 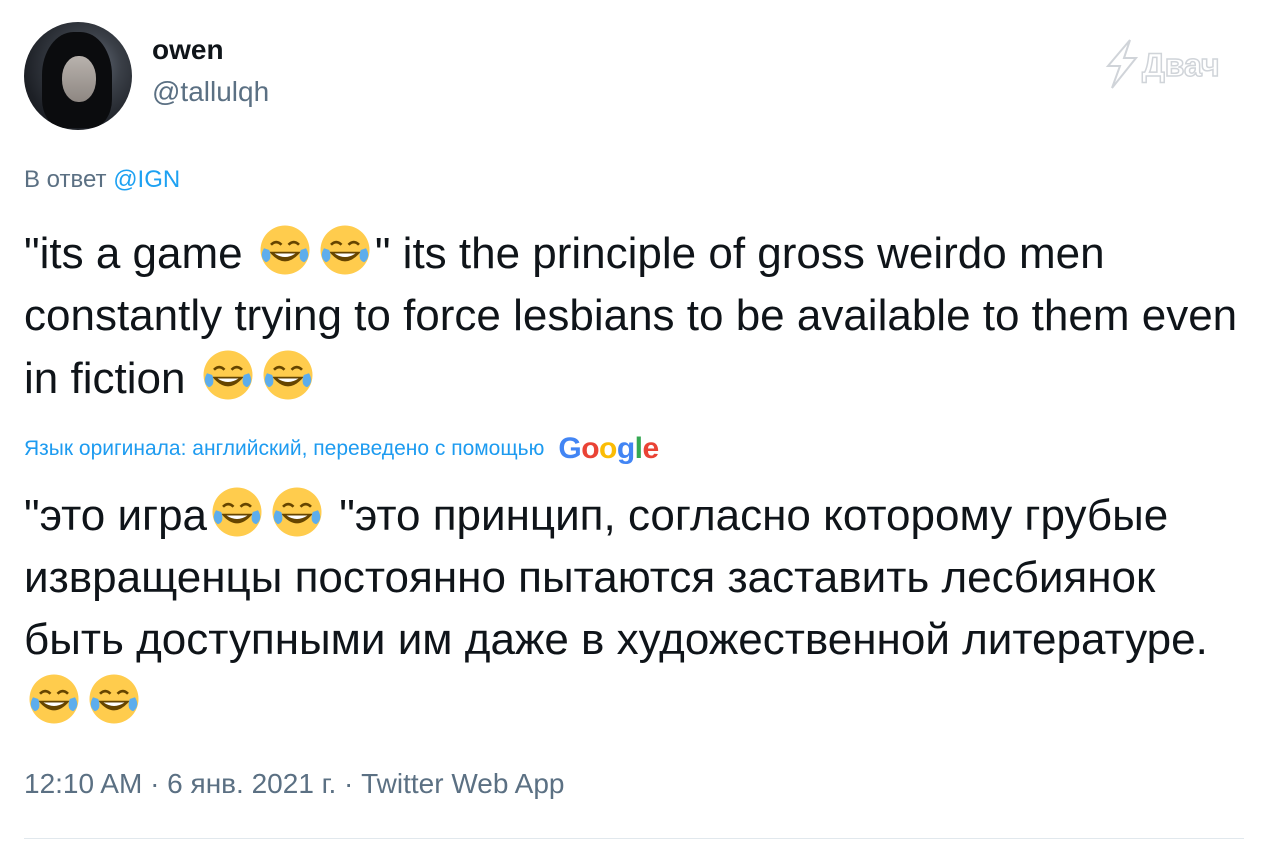 I want to click on author-handle: @tallulqh, so click(x=210, y=92).